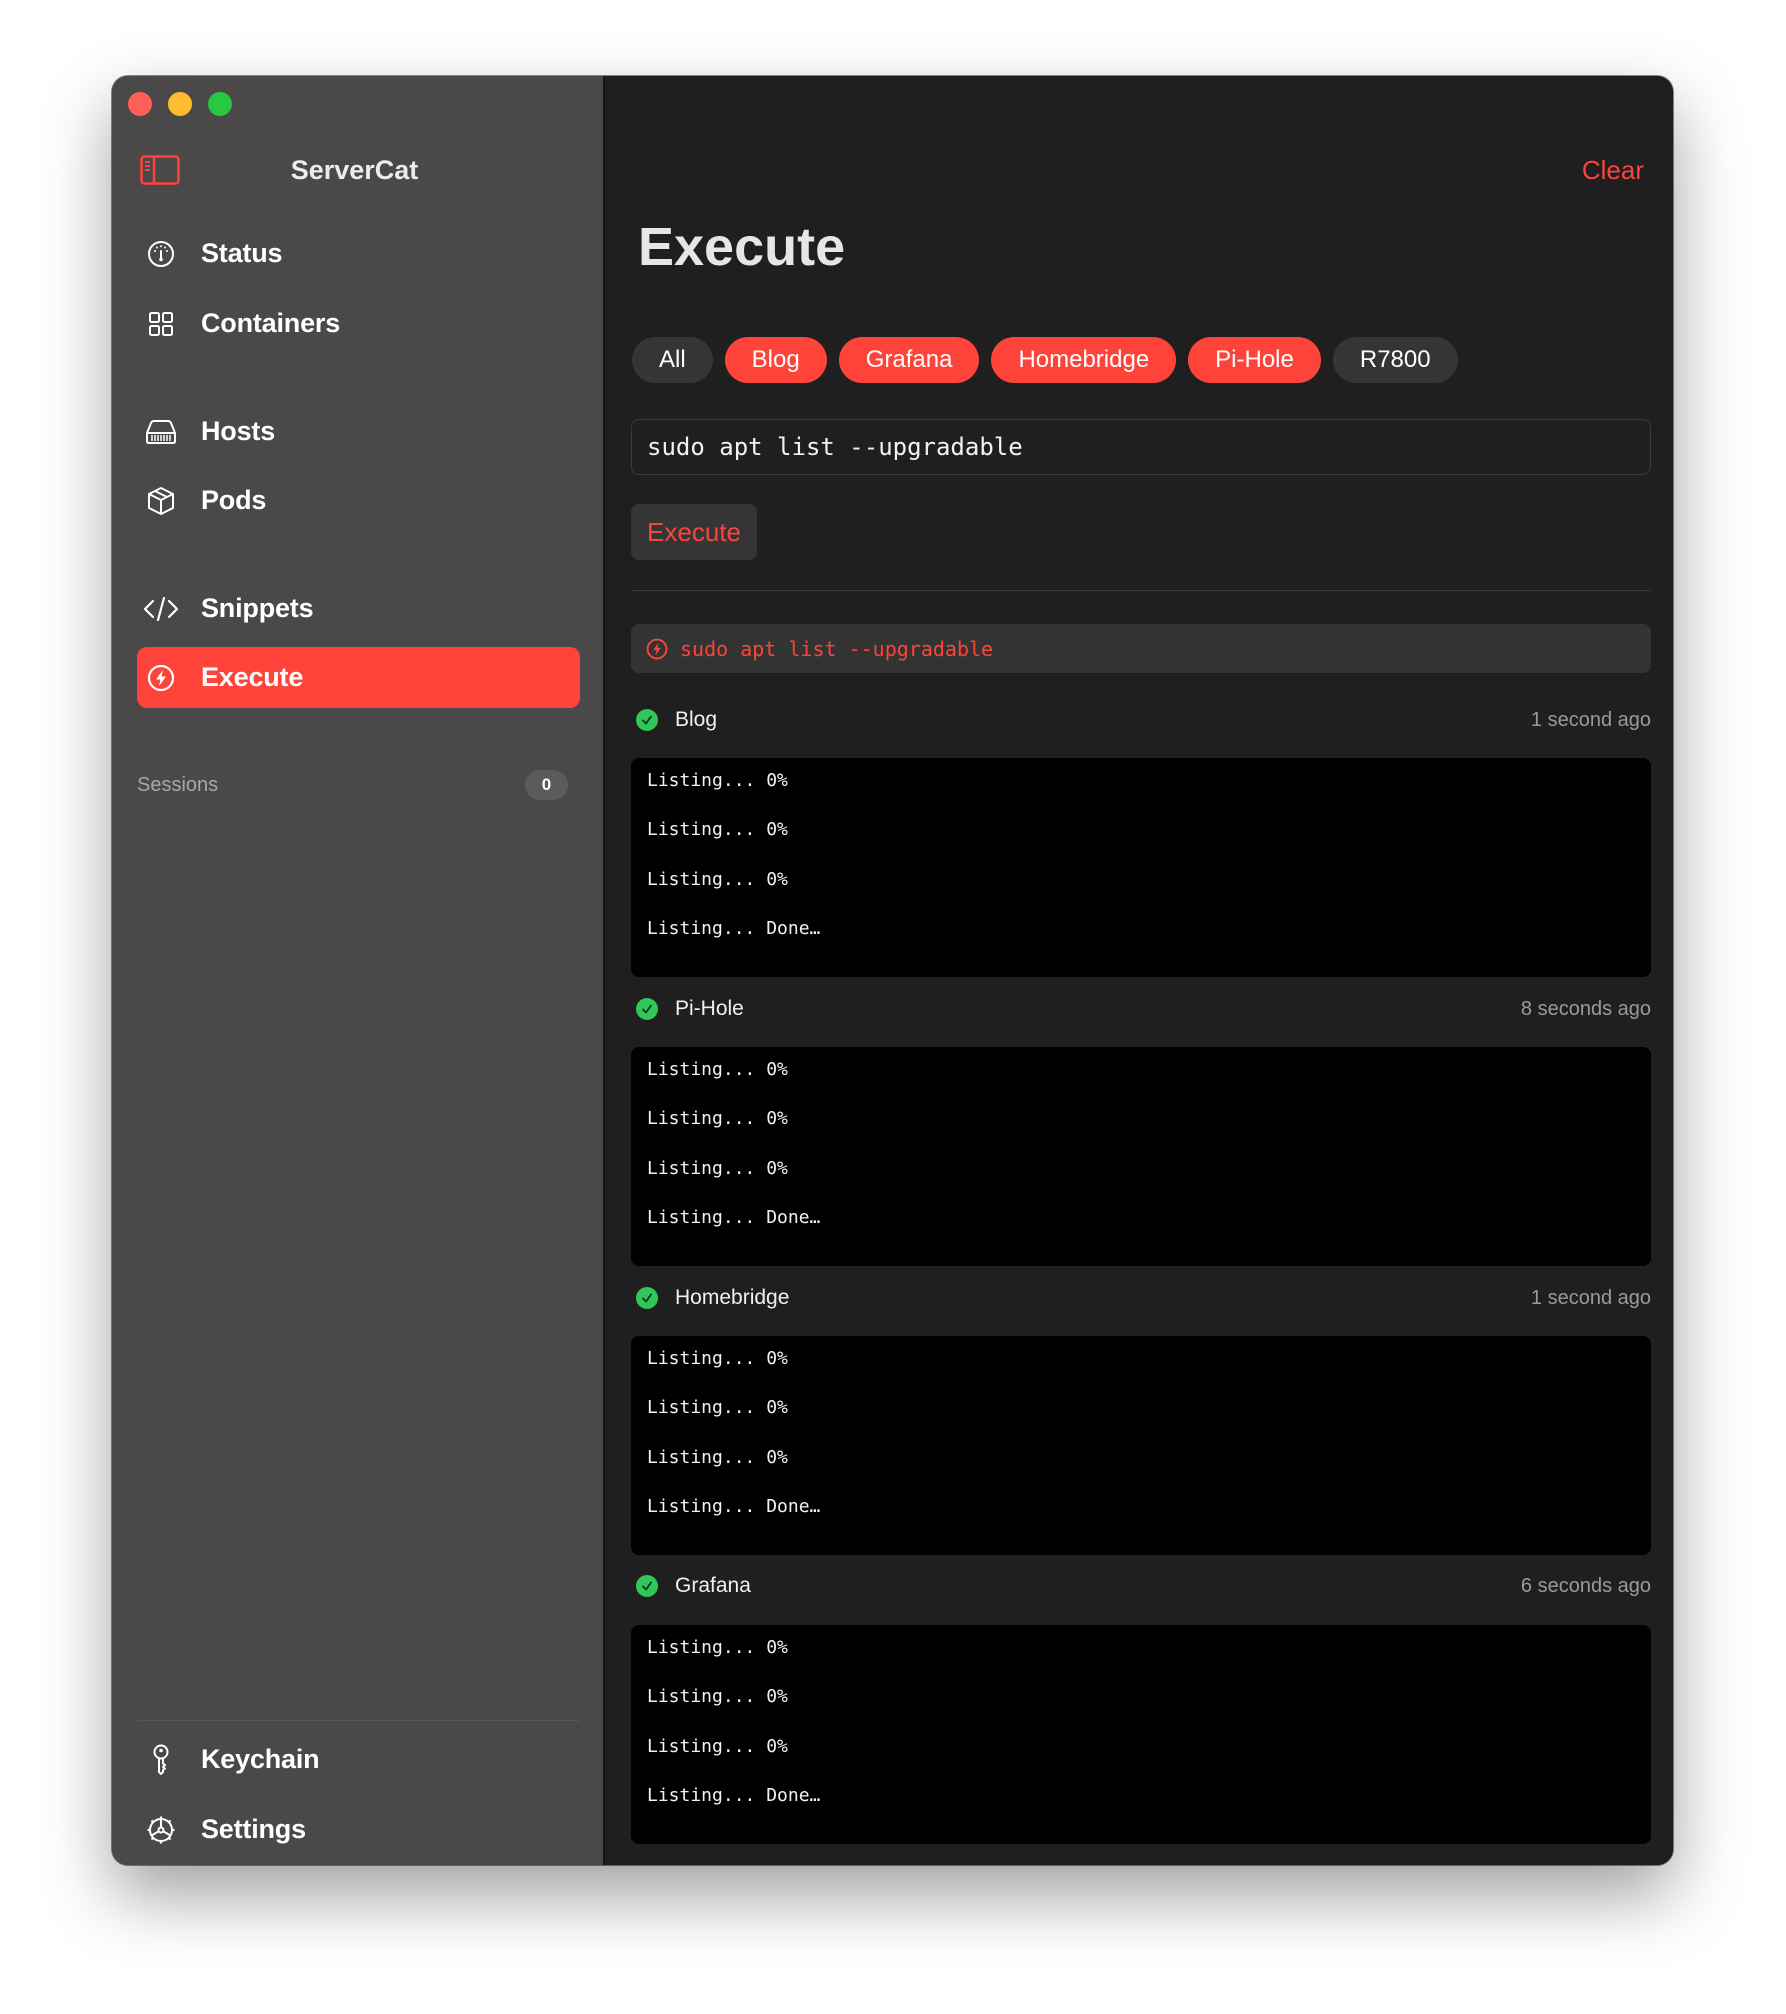  What do you see at coordinates (234, 500) in the screenshot?
I see `sidebar-item-label: Pods` at bounding box center [234, 500].